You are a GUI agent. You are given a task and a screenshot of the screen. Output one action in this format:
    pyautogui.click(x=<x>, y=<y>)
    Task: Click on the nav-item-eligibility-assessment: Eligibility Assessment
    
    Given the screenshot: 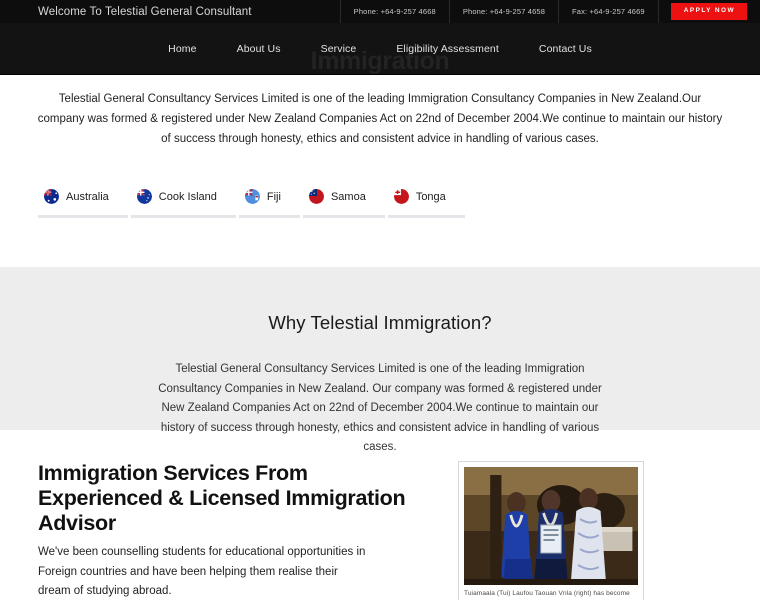 What is the action you would take?
    pyautogui.click(x=447, y=49)
    